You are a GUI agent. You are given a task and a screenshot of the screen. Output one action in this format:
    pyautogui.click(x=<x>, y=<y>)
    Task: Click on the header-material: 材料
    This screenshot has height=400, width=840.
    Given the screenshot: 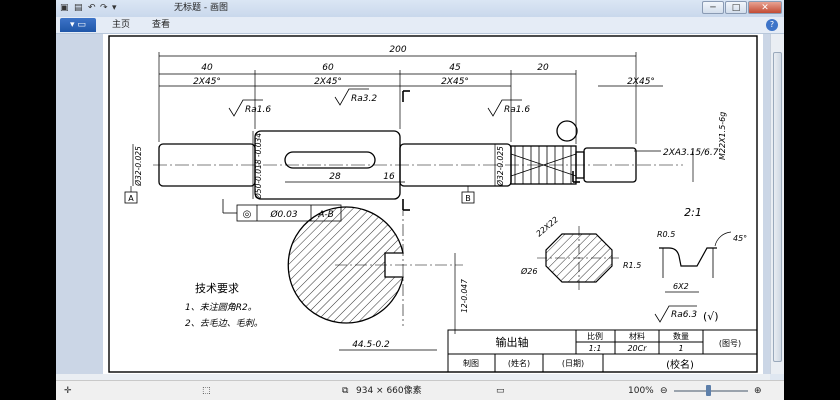 What is the action you would take?
    pyautogui.click(x=637, y=336)
    